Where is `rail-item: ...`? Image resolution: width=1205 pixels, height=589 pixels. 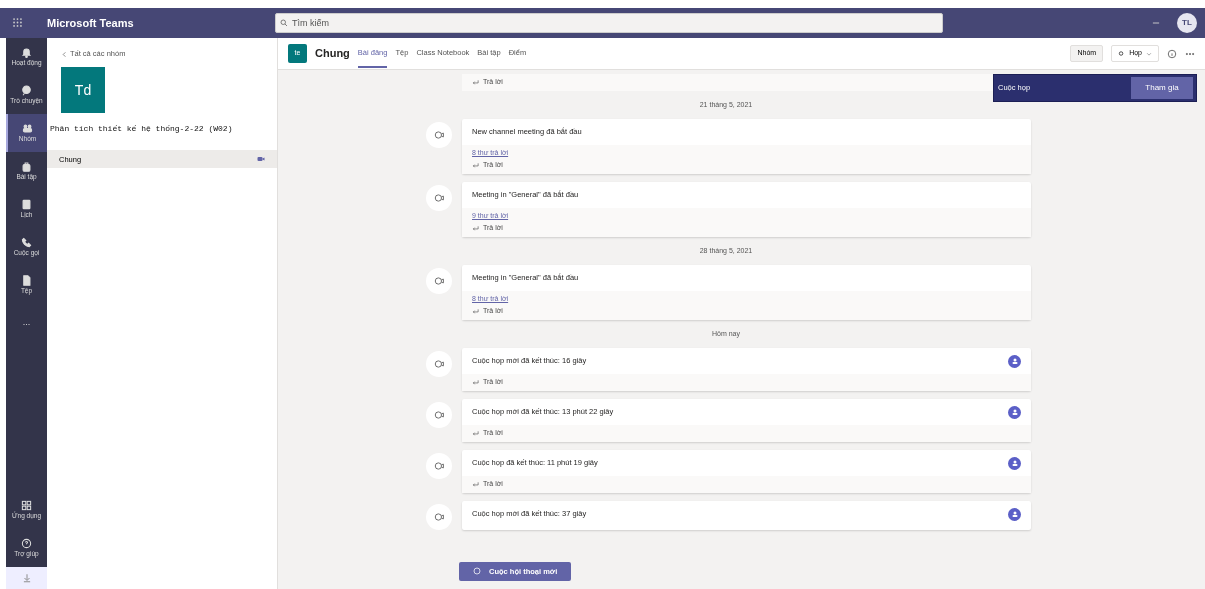 rail-item: ... is located at coordinates (26, 323).